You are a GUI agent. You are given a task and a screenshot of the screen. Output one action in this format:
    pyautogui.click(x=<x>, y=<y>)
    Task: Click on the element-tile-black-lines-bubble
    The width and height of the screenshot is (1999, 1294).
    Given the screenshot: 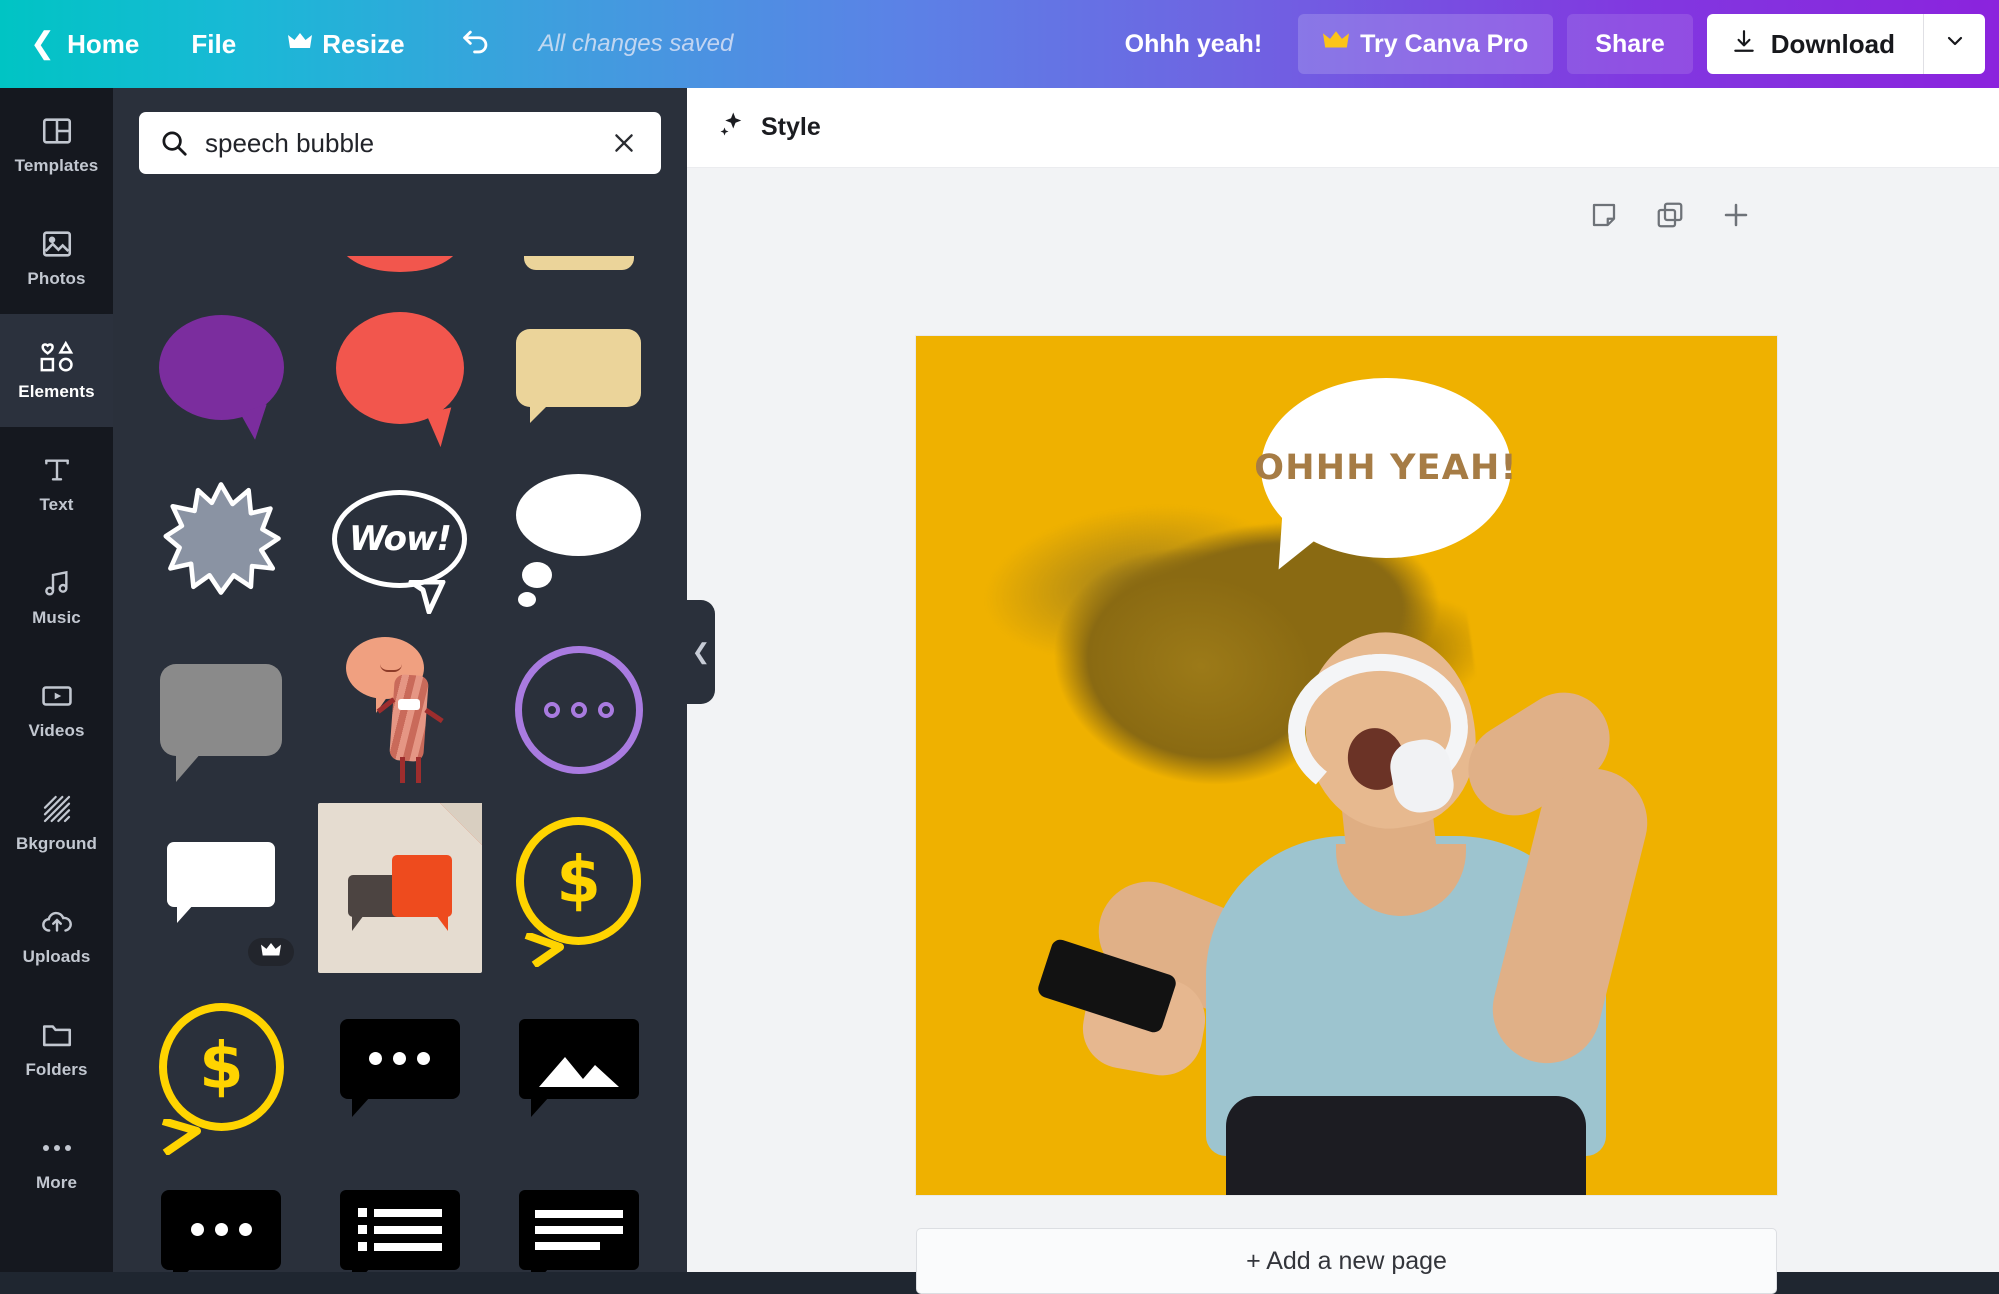 What is the action you would take?
    pyautogui.click(x=578, y=1216)
    